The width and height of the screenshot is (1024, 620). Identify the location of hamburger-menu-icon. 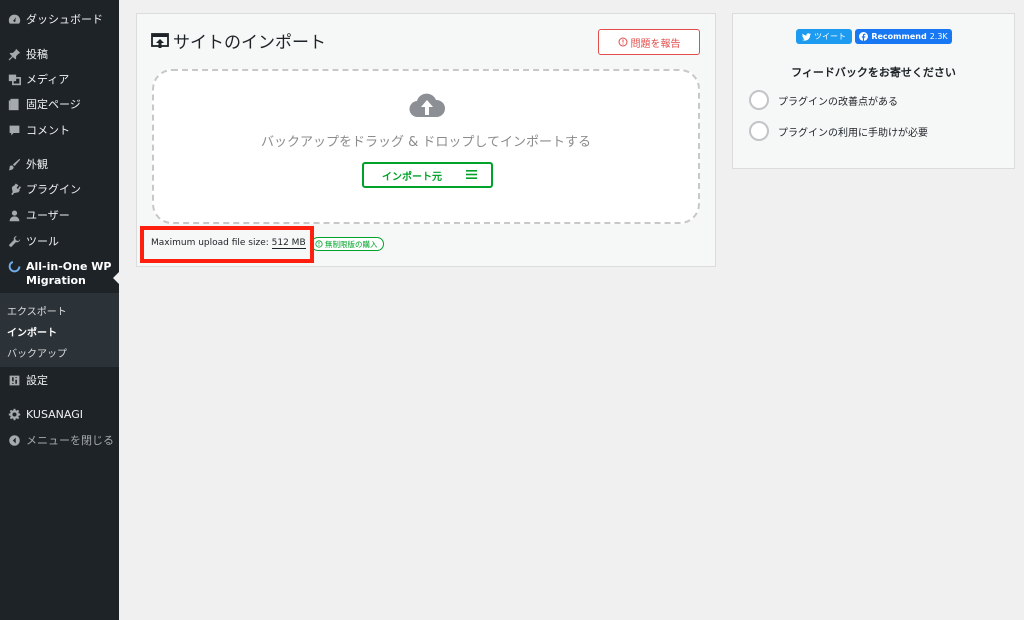
(471, 176).